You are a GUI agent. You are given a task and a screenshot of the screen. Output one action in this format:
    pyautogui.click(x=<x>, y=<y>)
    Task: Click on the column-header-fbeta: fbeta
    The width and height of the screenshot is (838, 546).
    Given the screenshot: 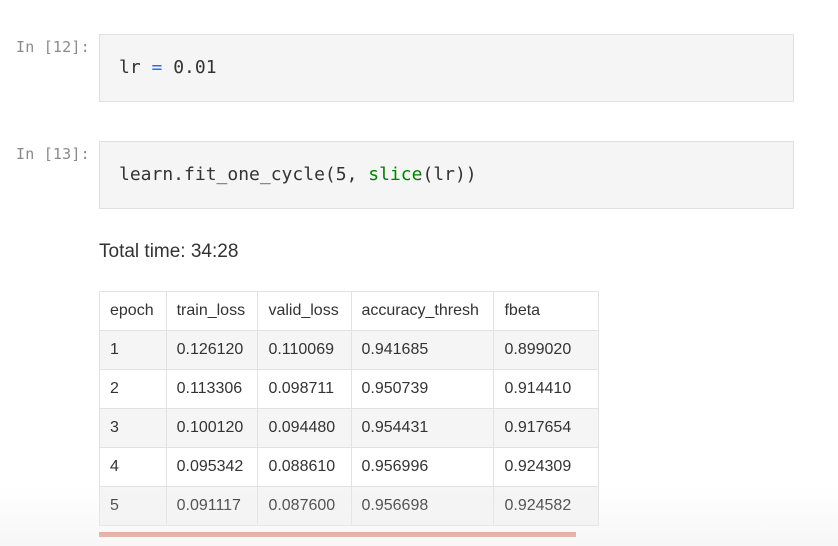 What is the action you would take?
    pyautogui.click(x=546, y=311)
    